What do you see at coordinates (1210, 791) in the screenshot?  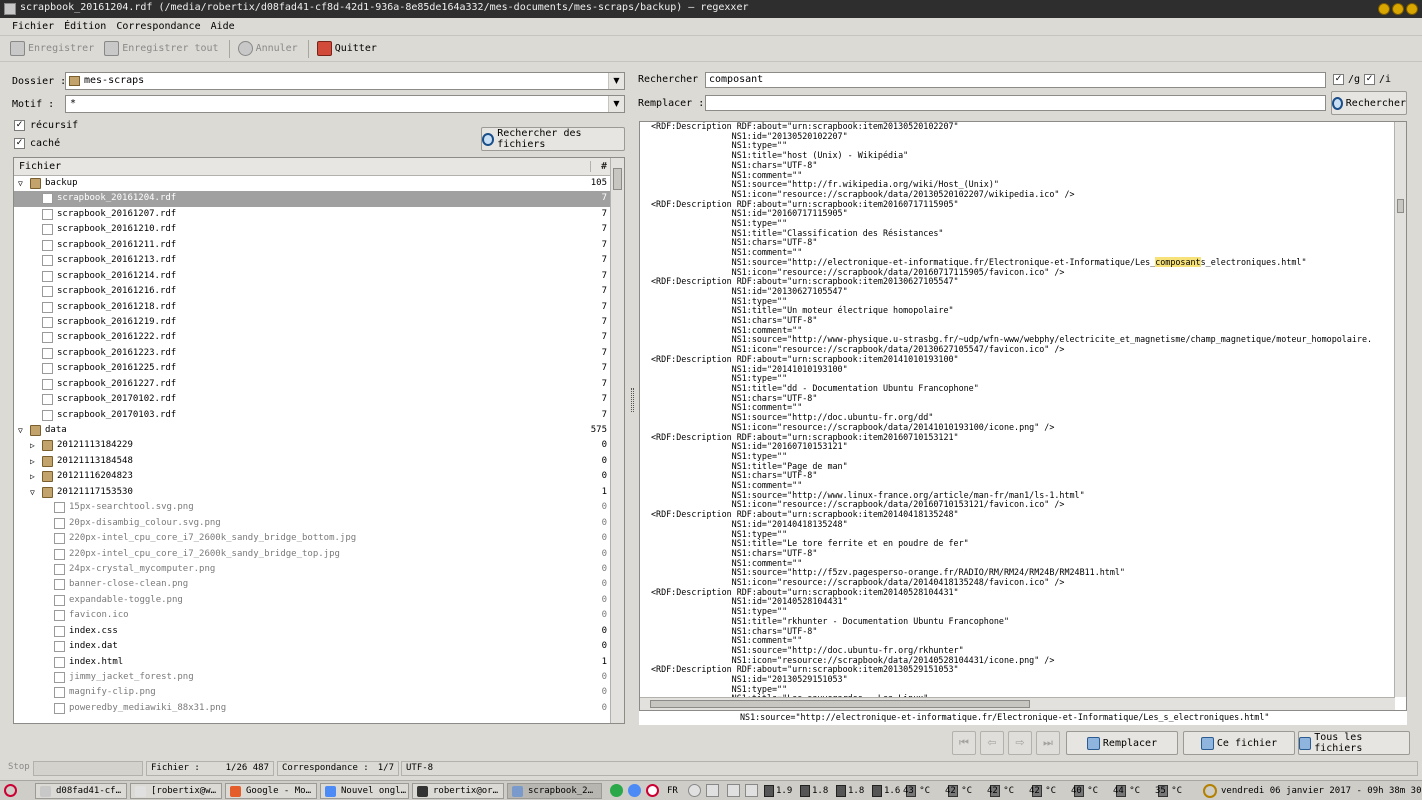 I see `search-icon` at bounding box center [1210, 791].